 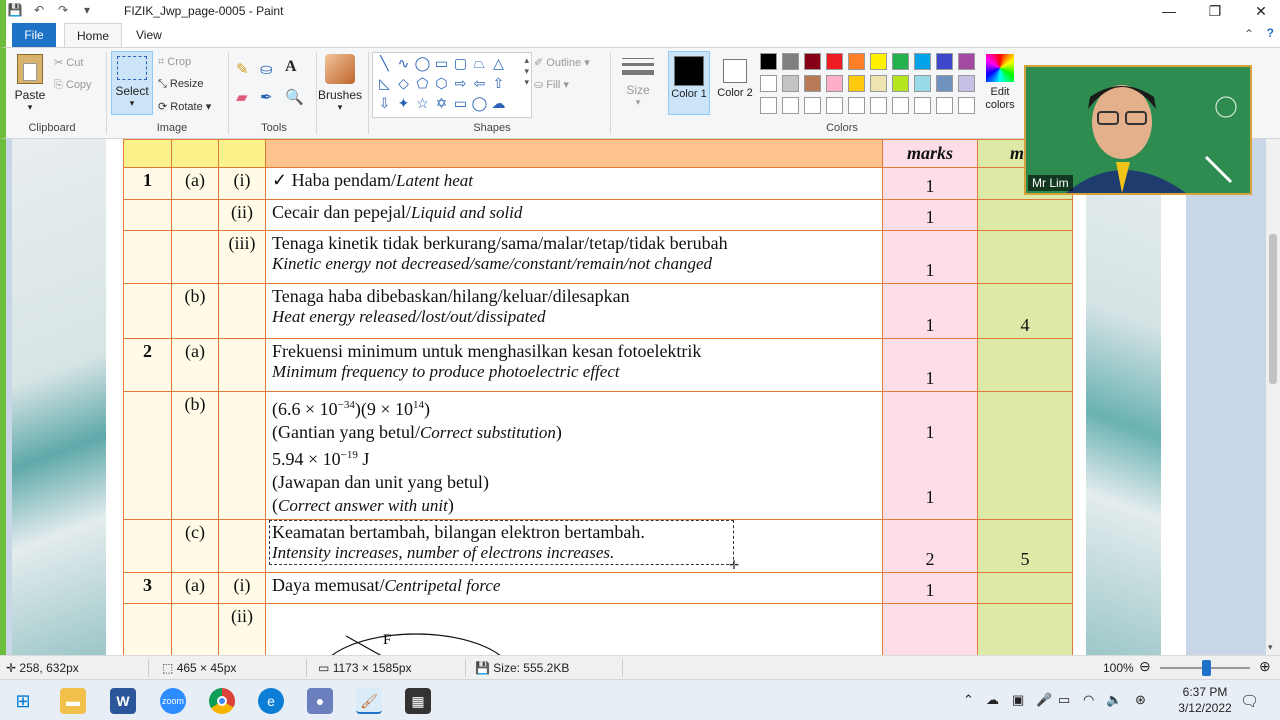 I want to click on meet-now-icon: ▣, so click(x=1018, y=700).